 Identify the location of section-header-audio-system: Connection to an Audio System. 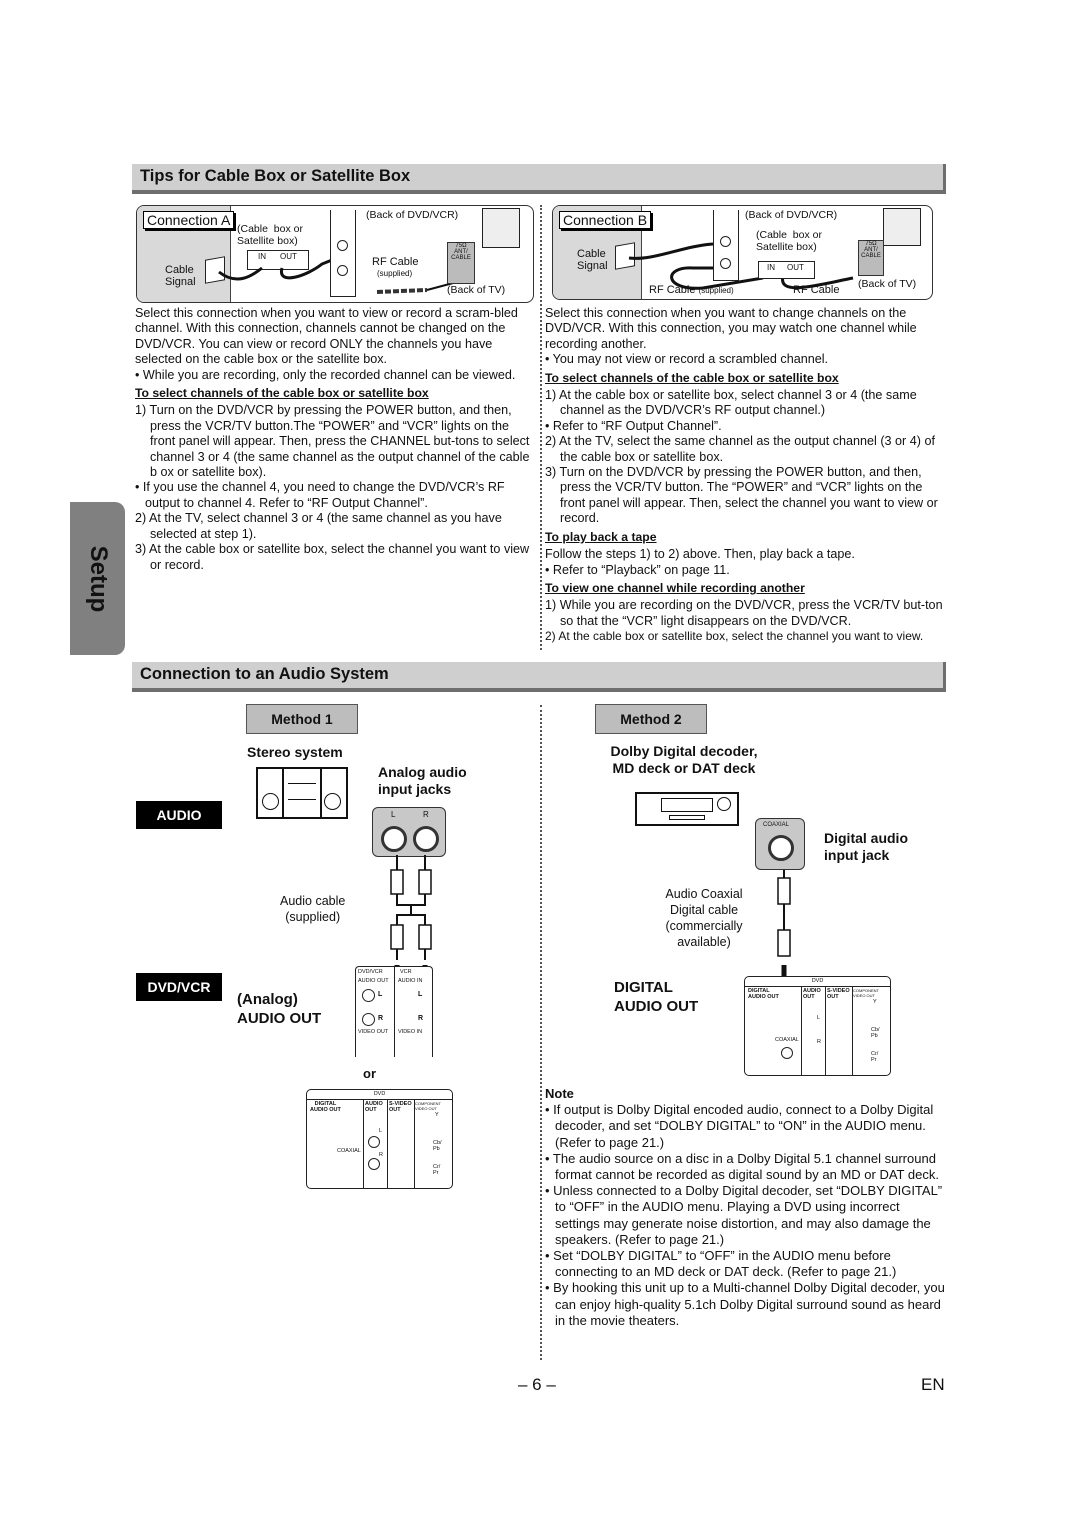
(539, 677).